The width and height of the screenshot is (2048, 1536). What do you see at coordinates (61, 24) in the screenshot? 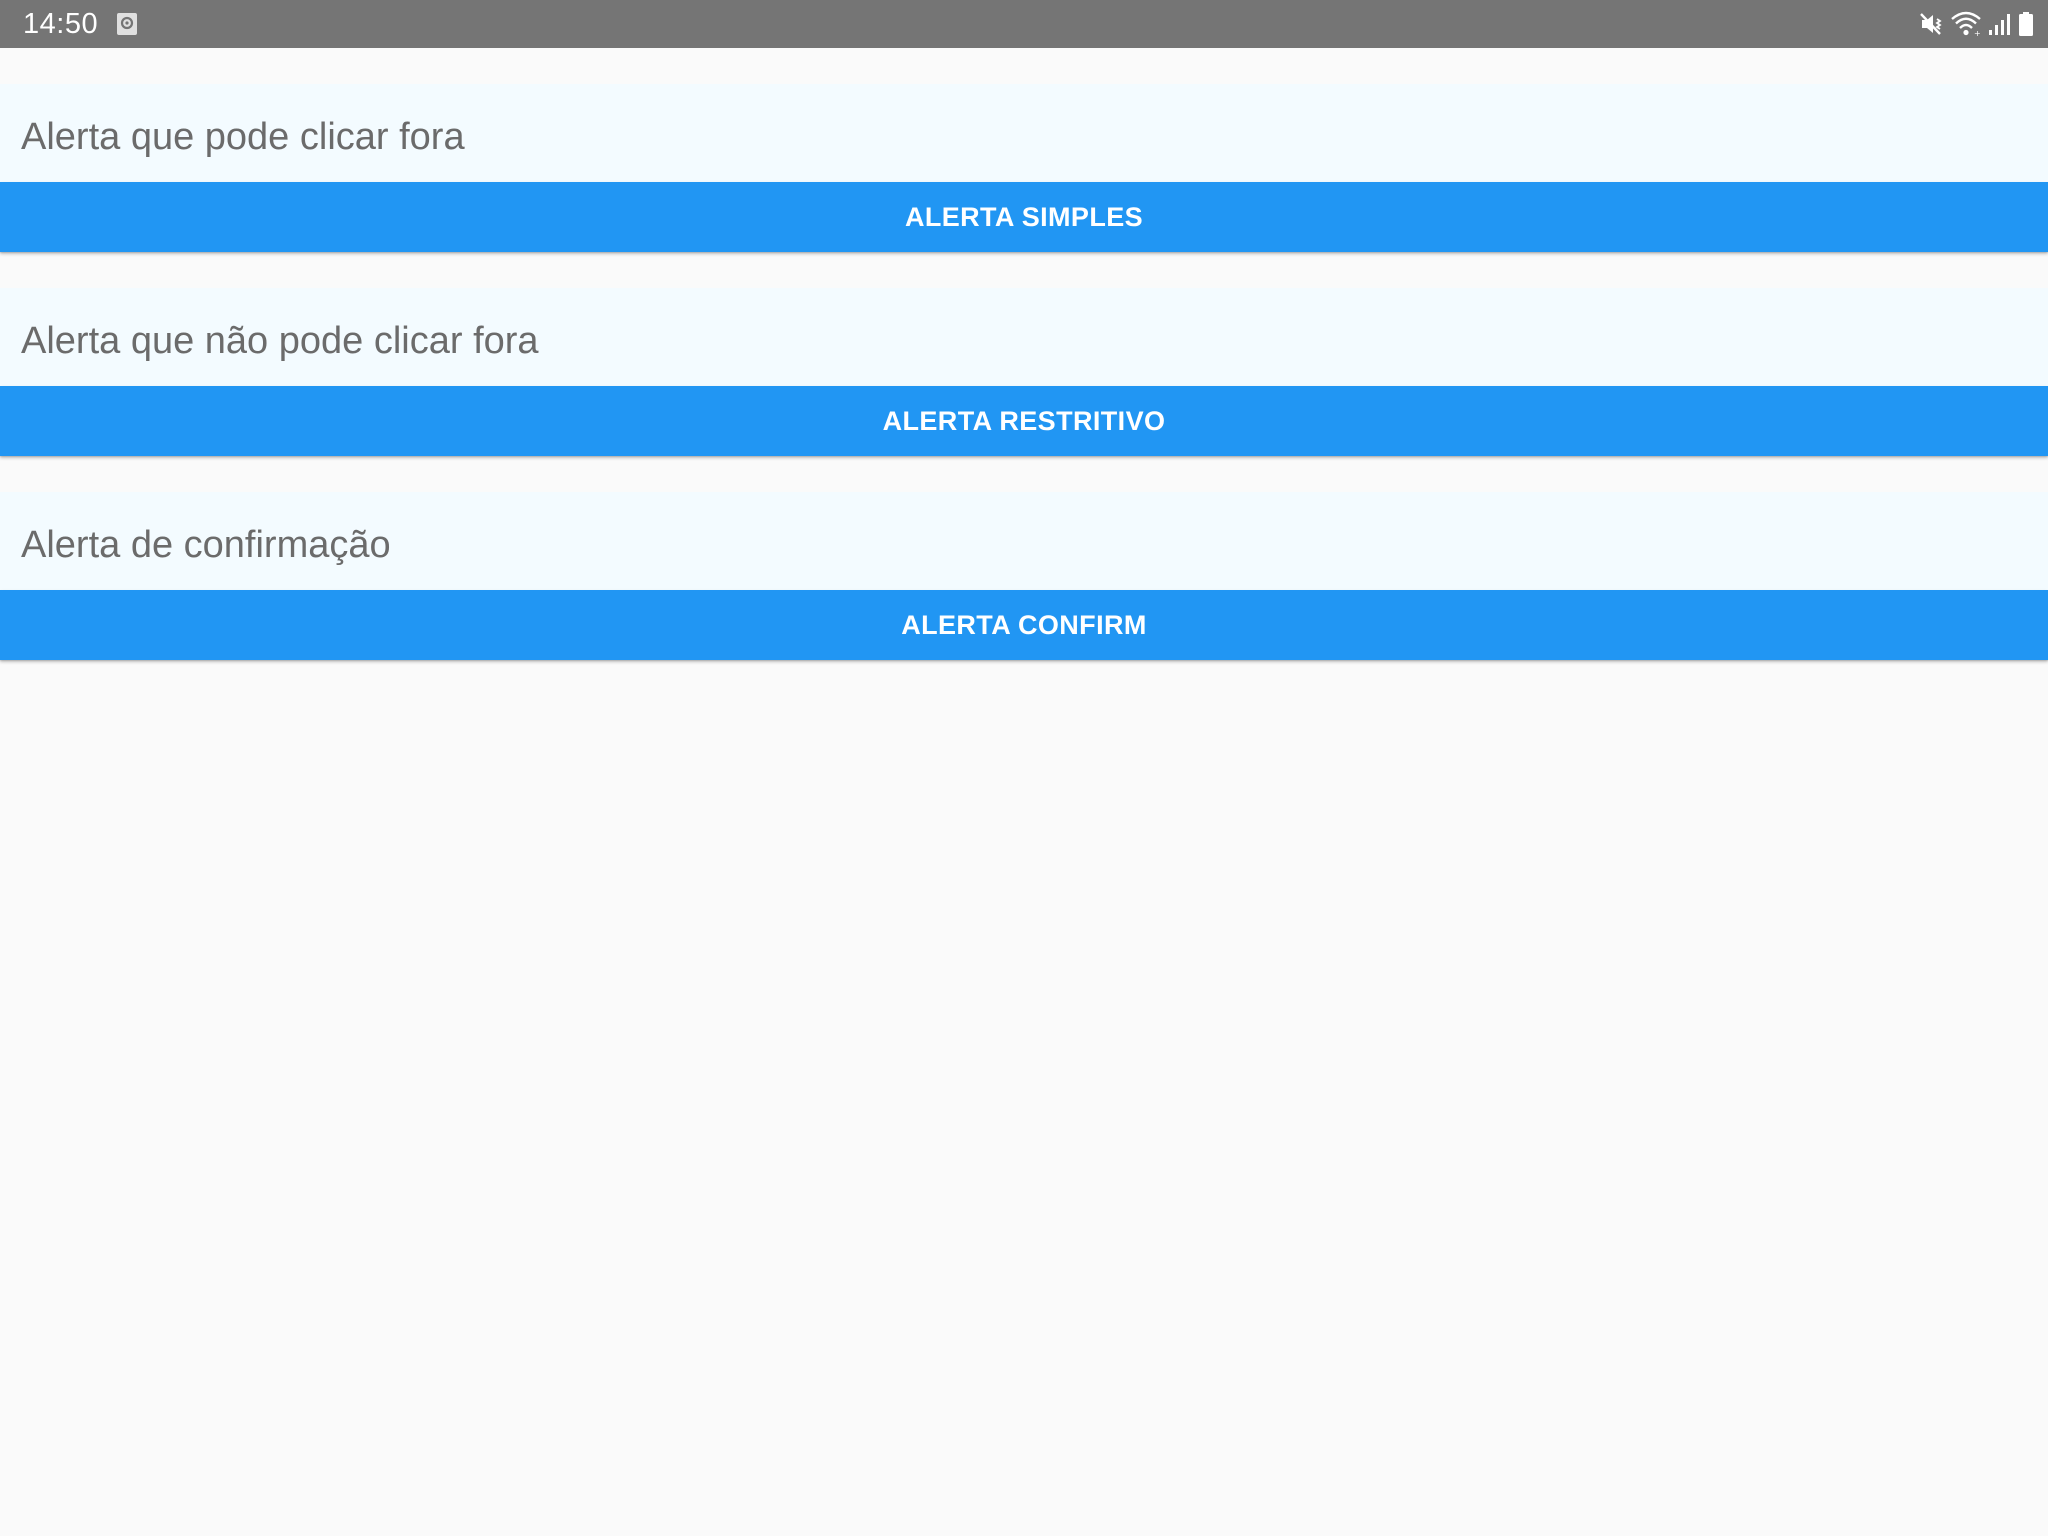
I see `status-time: 14:50` at bounding box center [61, 24].